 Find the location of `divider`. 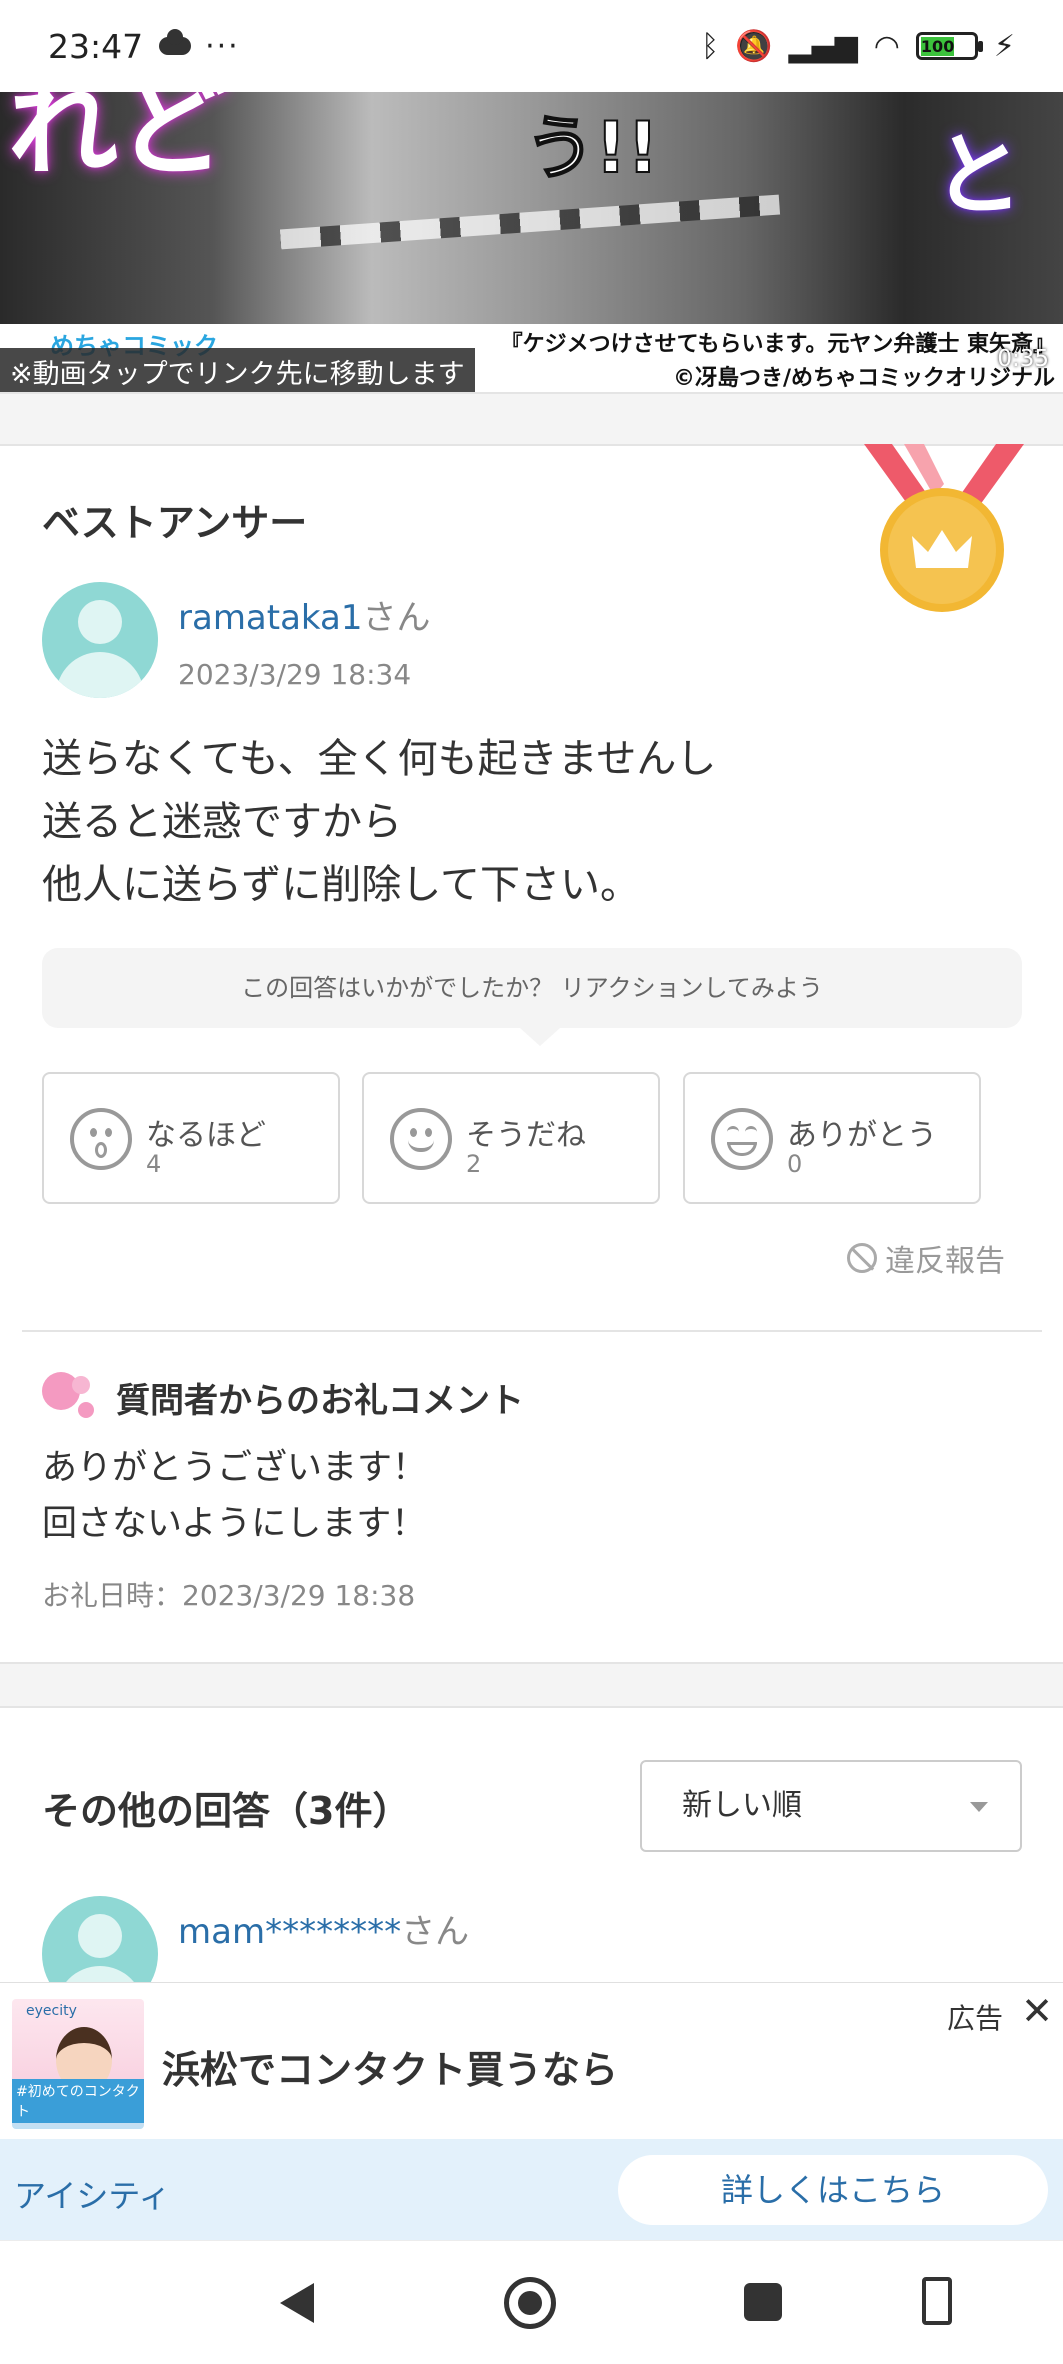

divider is located at coordinates (532, 1331).